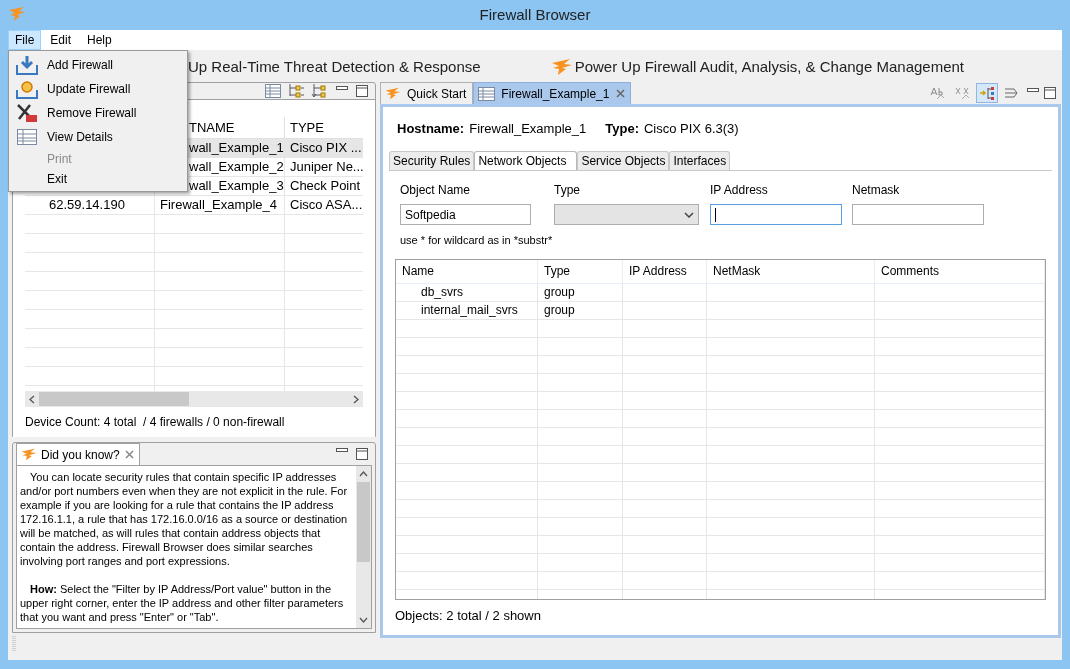  Describe the element at coordinates (526, 160) in the screenshot. I see `sub-tab: Network Objects` at that location.